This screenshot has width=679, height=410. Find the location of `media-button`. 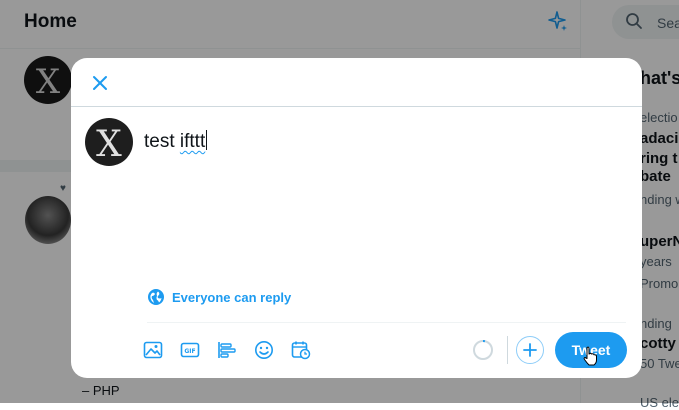

media-button is located at coordinates (153, 350).